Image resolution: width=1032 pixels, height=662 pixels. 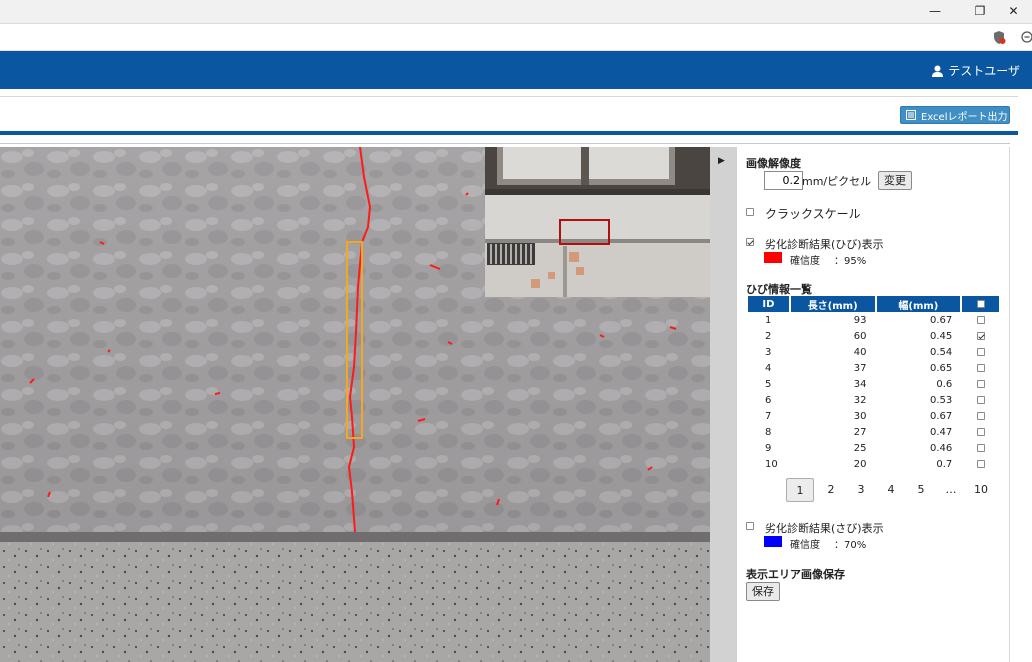 I want to click on user-menu: テストユーザ, so click(x=976, y=70).